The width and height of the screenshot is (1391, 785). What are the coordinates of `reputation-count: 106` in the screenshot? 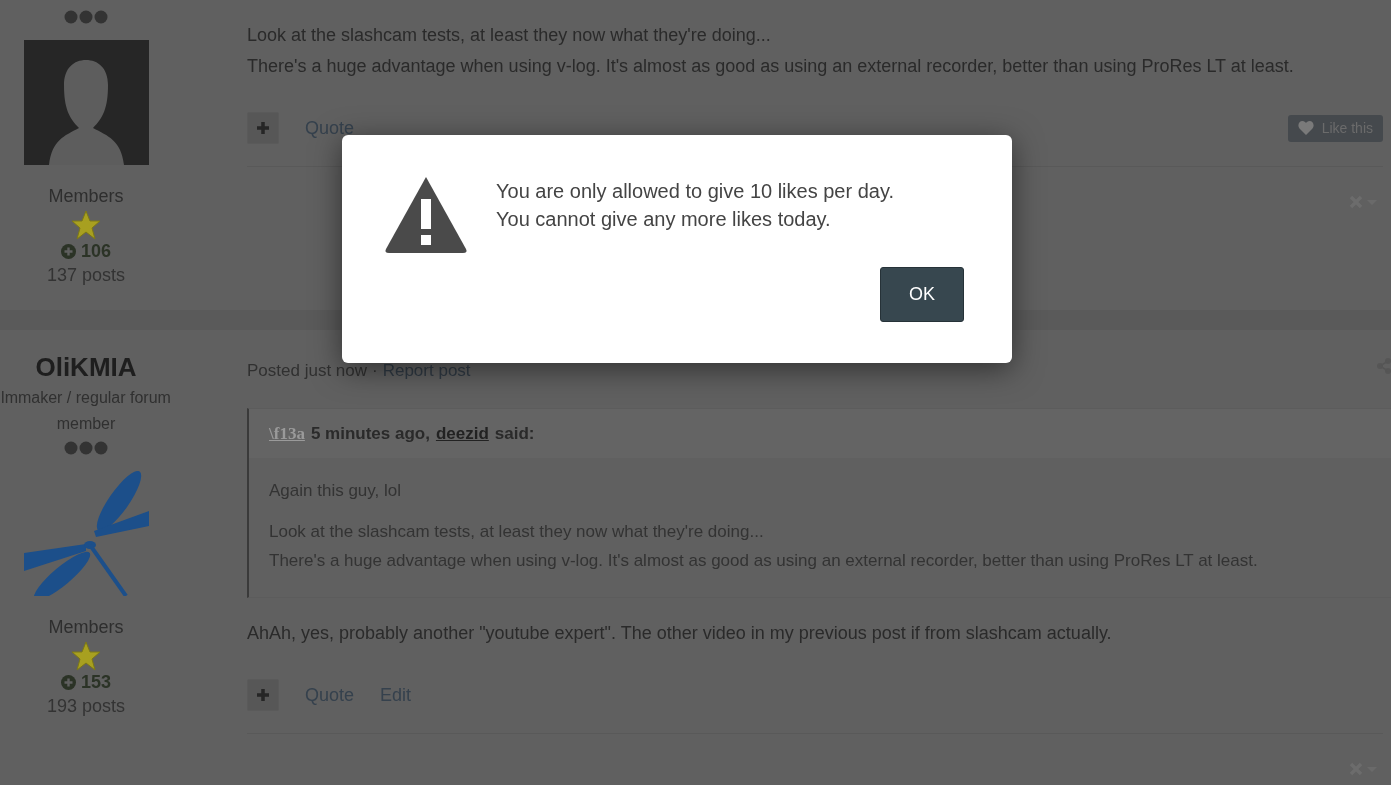 It's located at (95, 251).